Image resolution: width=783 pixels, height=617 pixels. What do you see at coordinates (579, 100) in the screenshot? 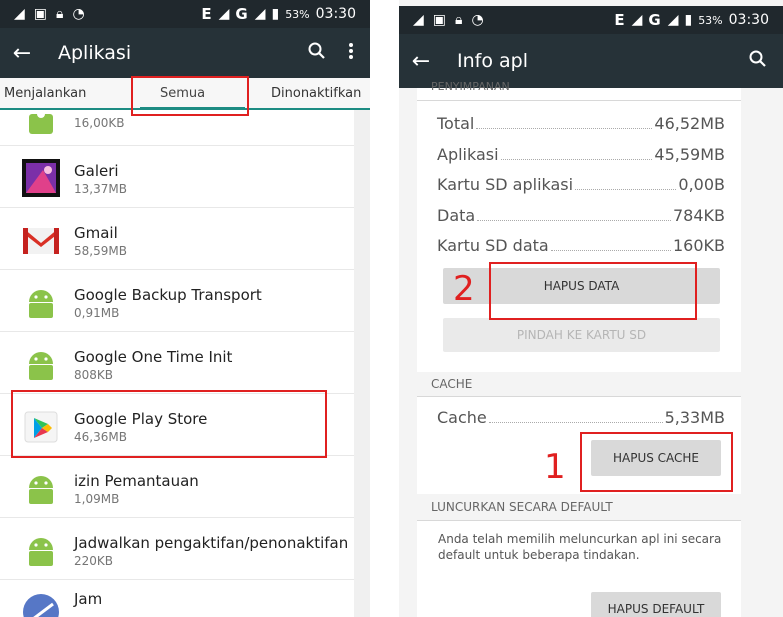
I see `divider` at bounding box center [579, 100].